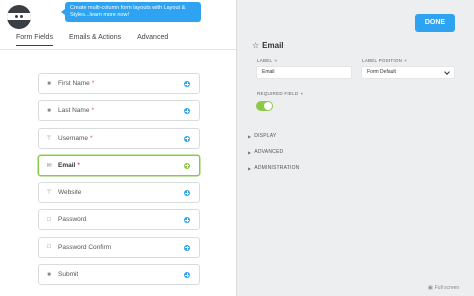  Describe the element at coordinates (267, 60) in the screenshot. I see `label-field-label: LABEL ●` at that location.